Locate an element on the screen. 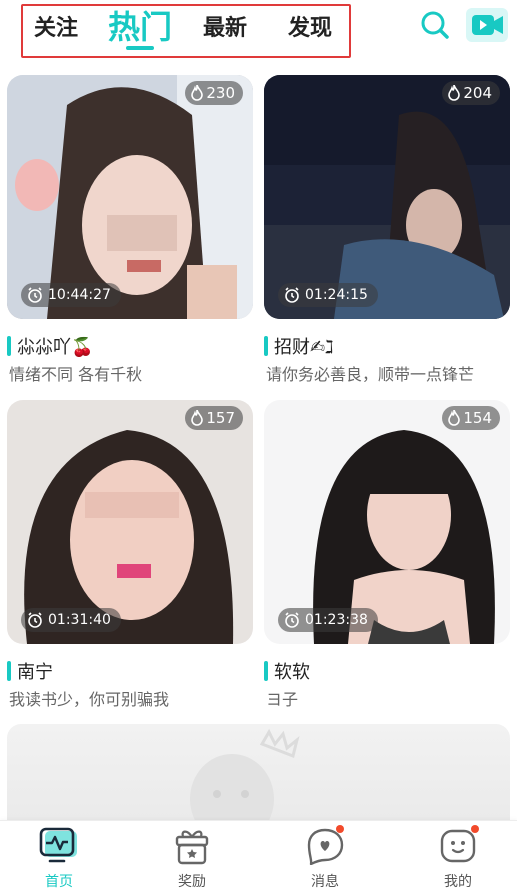 This screenshot has width=517, height=892. streamer-tagline: 请你务必善良，顺带一点锋芒 is located at coordinates (370, 374).